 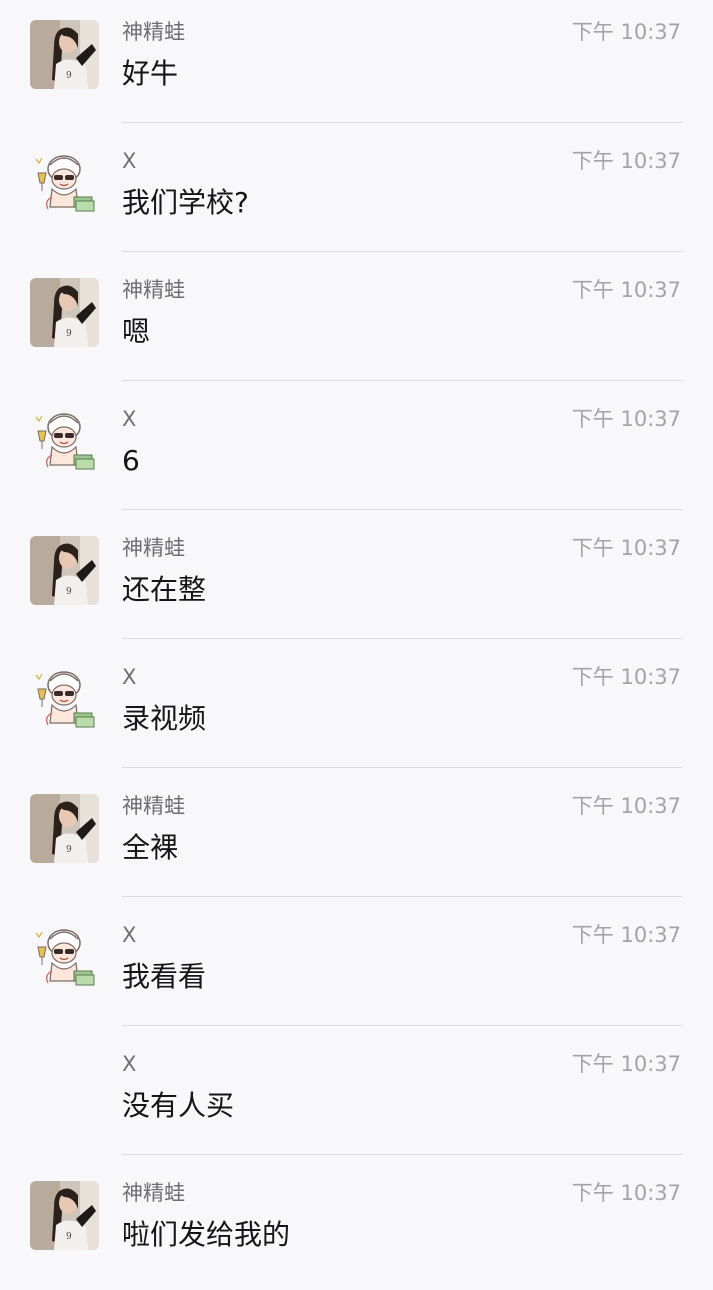 I want to click on message-row: X 下午 10:37 录视频, so click(x=356, y=709).